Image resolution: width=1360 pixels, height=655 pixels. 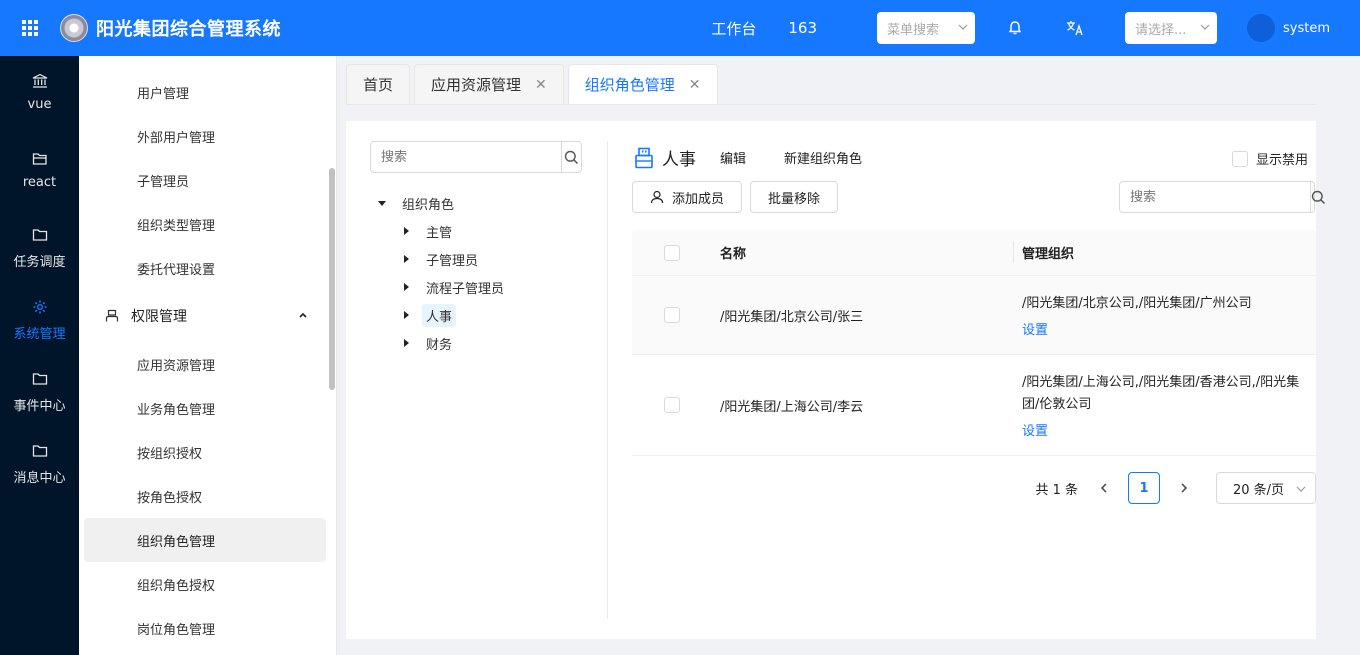 I want to click on add-member-button: 添加成员, so click(x=687, y=197).